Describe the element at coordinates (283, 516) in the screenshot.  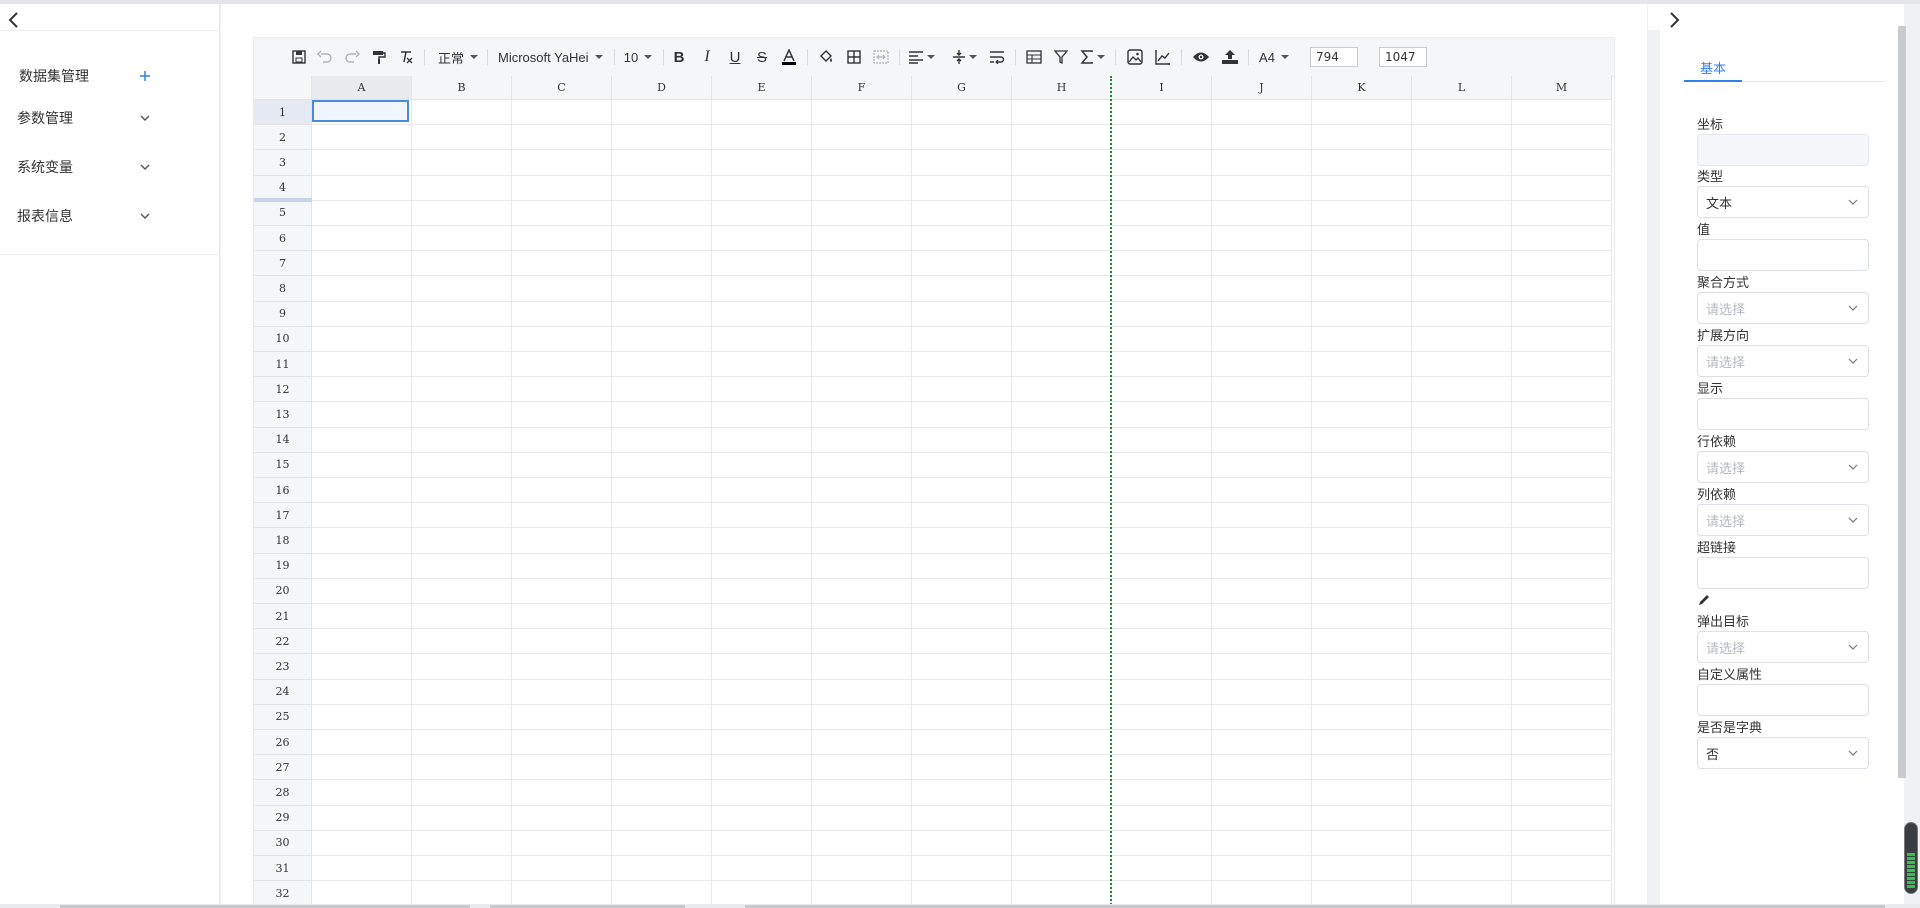
I see `row-header: 17` at that location.